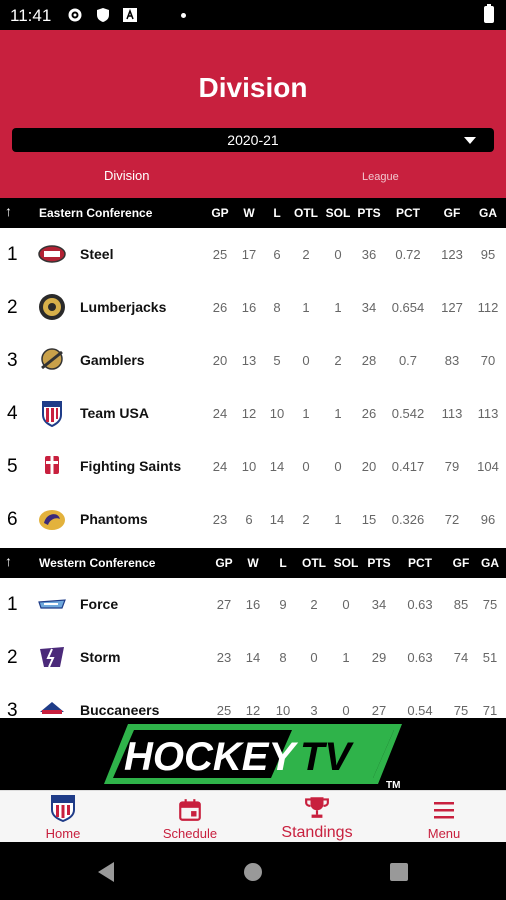 This screenshot has width=506, height=900. I want to click on hockey-wordmark: HOCKEY, so click(211, 757).